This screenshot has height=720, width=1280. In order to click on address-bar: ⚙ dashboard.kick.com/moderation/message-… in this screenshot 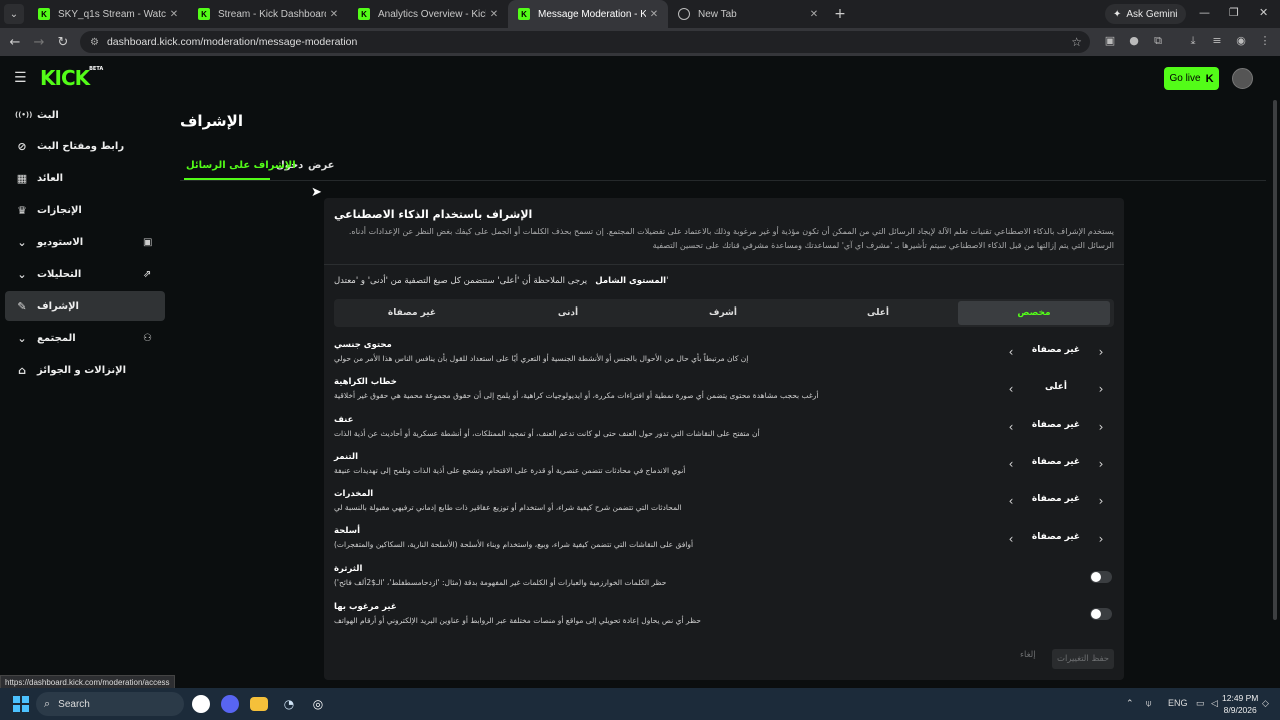, I will do `click(585, 42)`.